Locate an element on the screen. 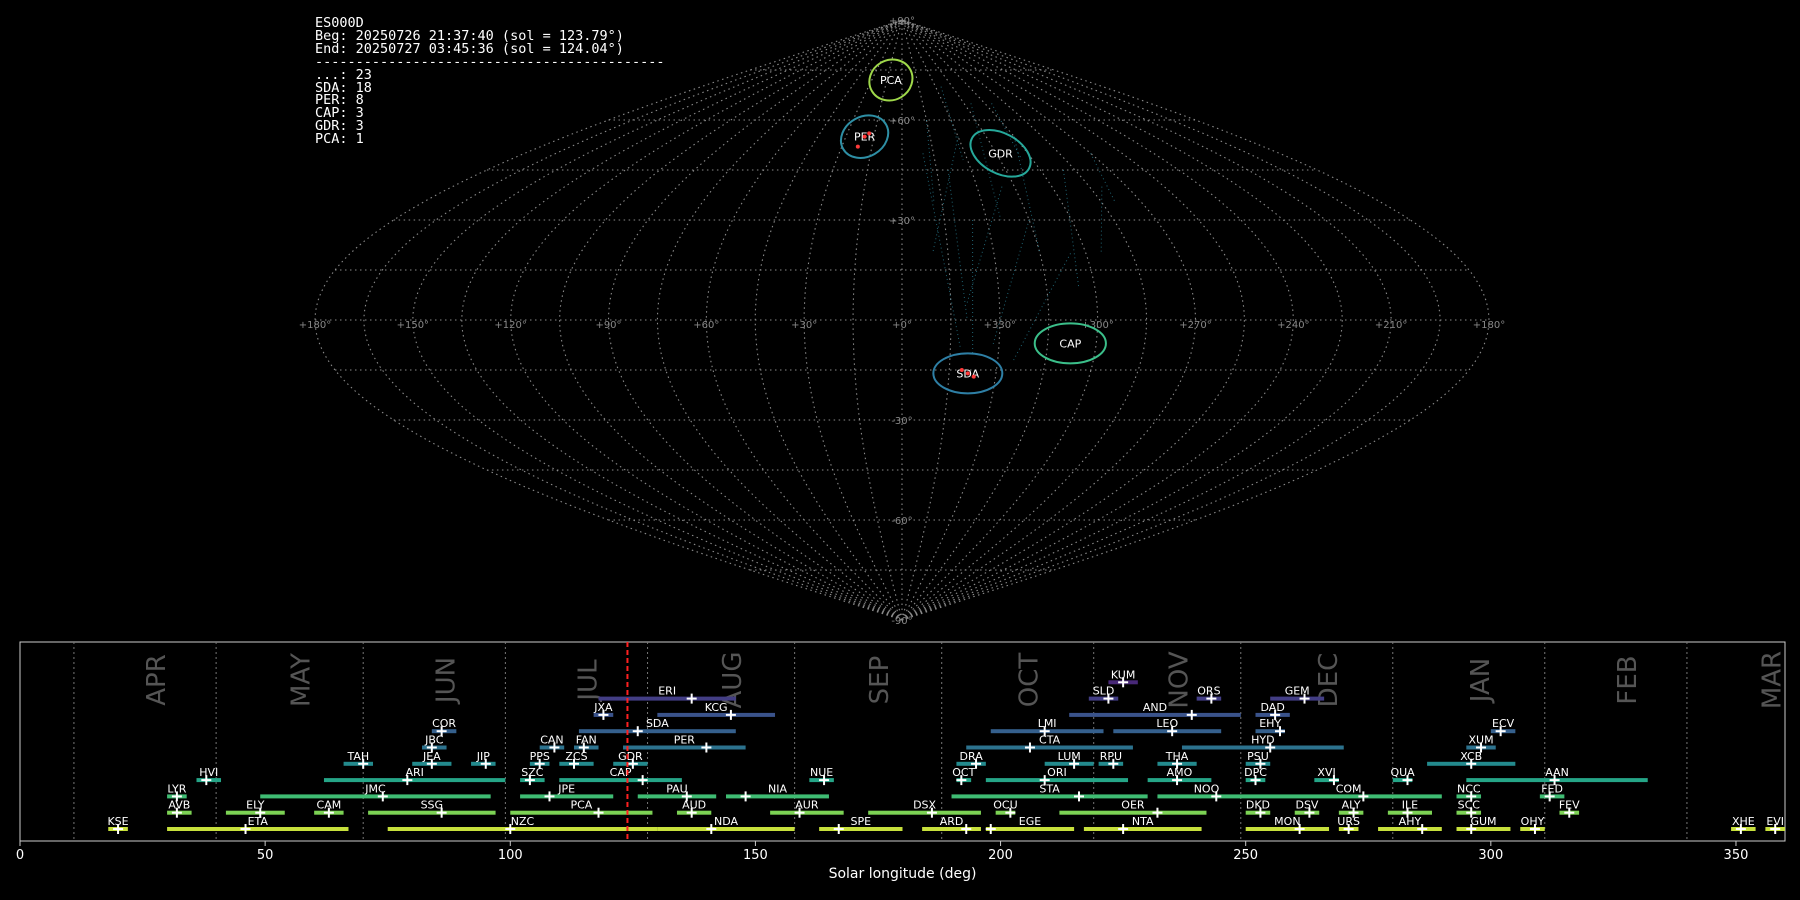  x-tick-label: 350 is located at coordinates (1736, 855).